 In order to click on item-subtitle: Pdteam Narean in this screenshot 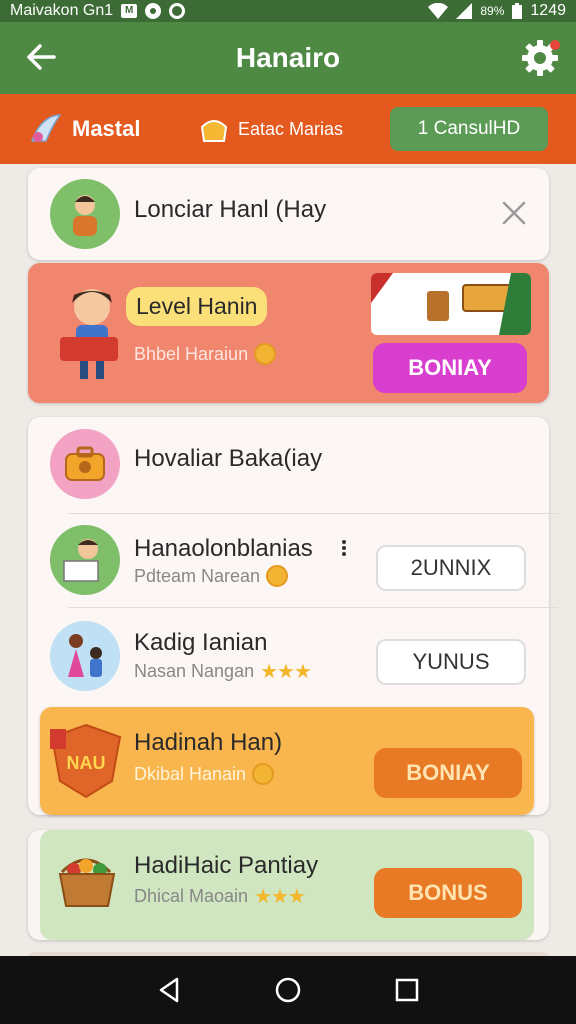, I will do `click(211, 576)`.